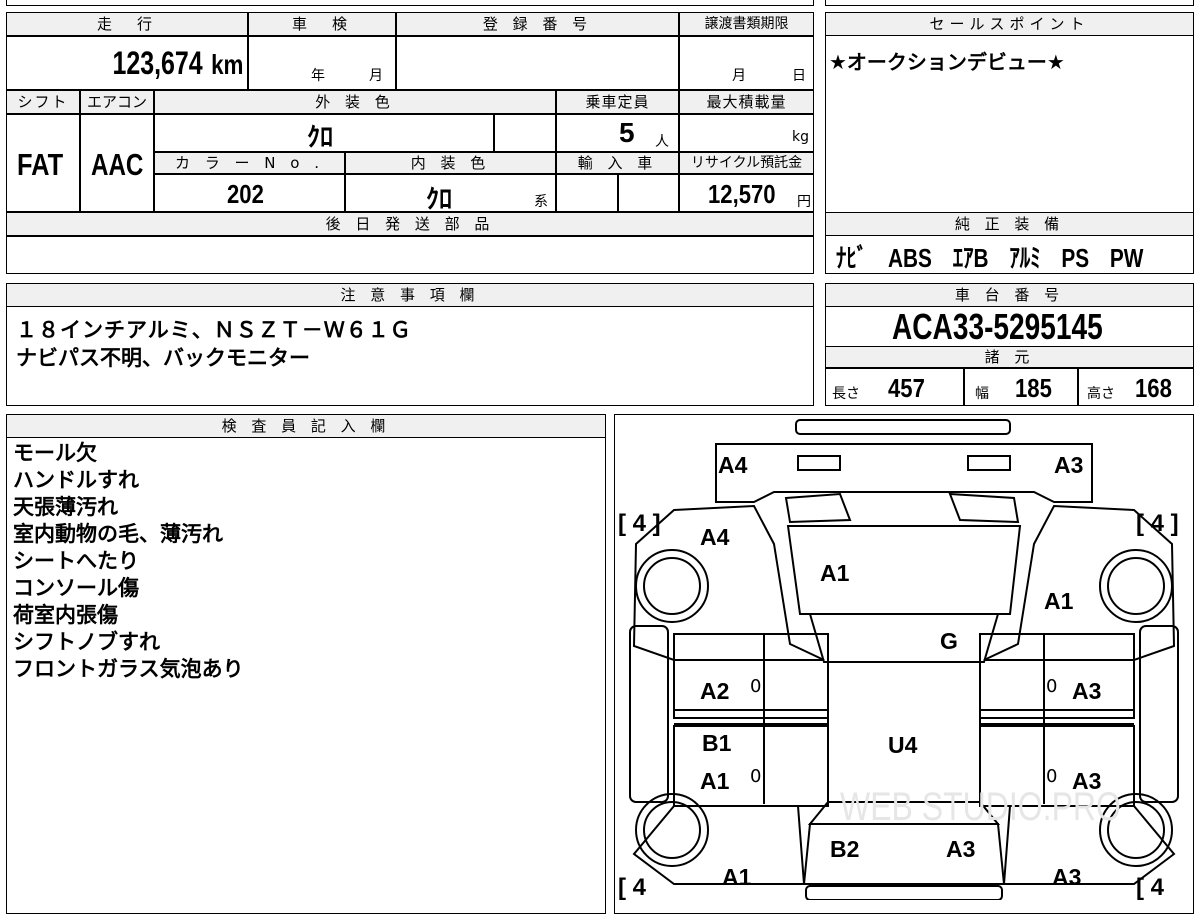  What do you see at coordinates (804, 202) in the screenshot?
I see `recycle-unit: 円` at bounding box center [804, 202].